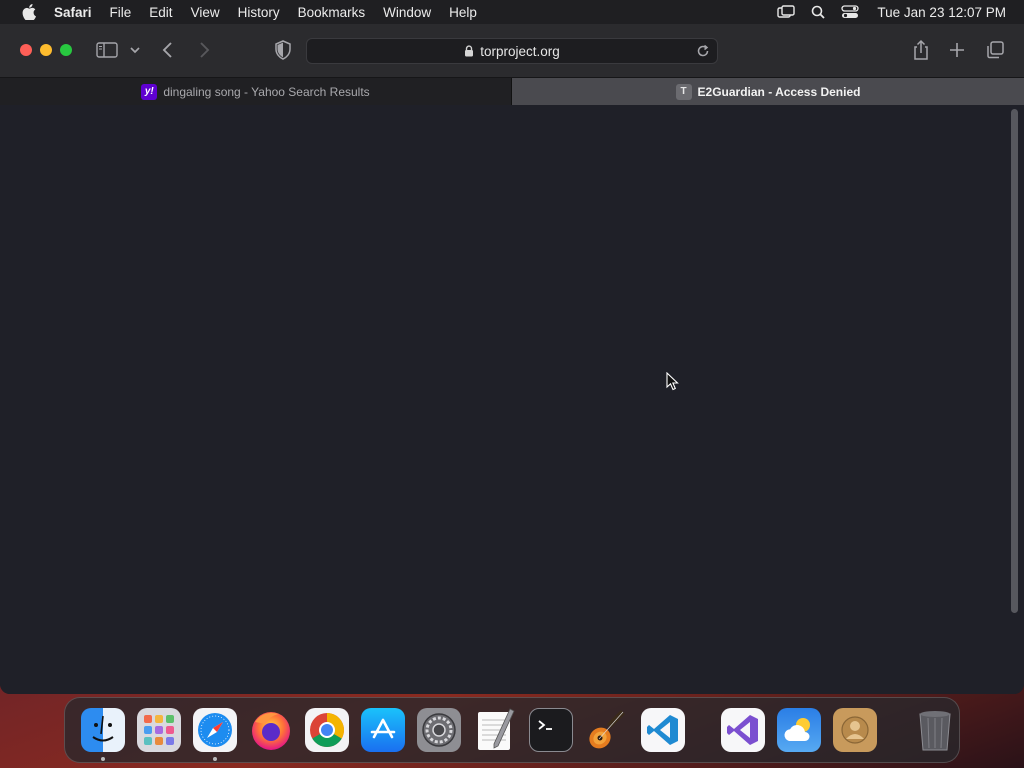 The width and height of the screenshot is (1024, 768). I want to click on menu-bar-clock: Tue Jan 23 12:07 PM, so click(941, 12).